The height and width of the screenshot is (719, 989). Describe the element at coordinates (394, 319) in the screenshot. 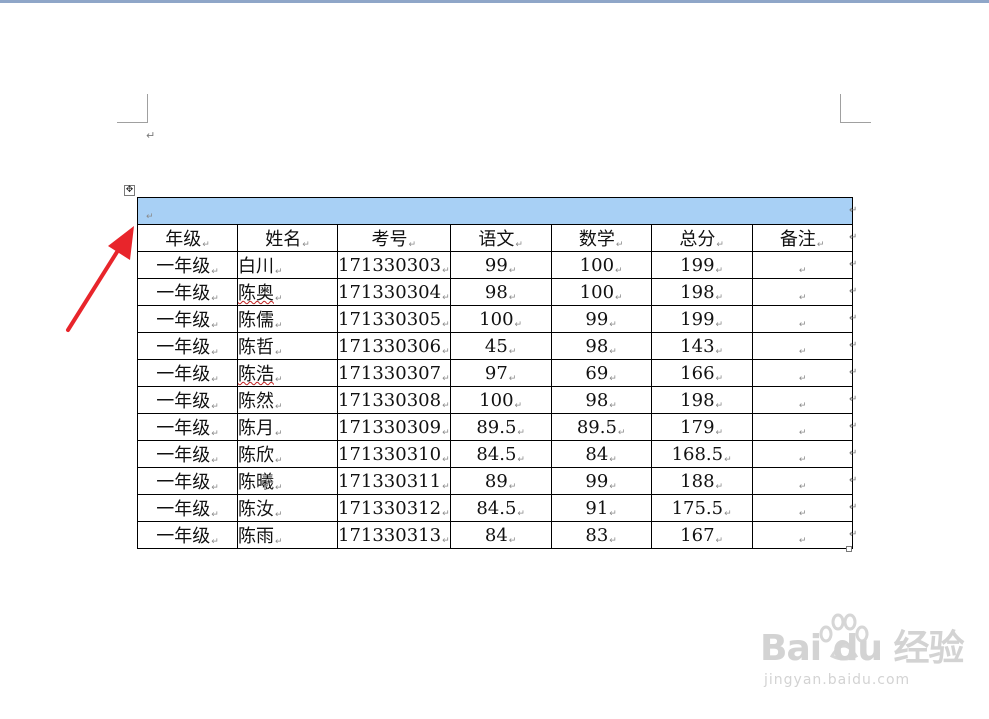

I see `table-cell: 171330305↵` at that location.